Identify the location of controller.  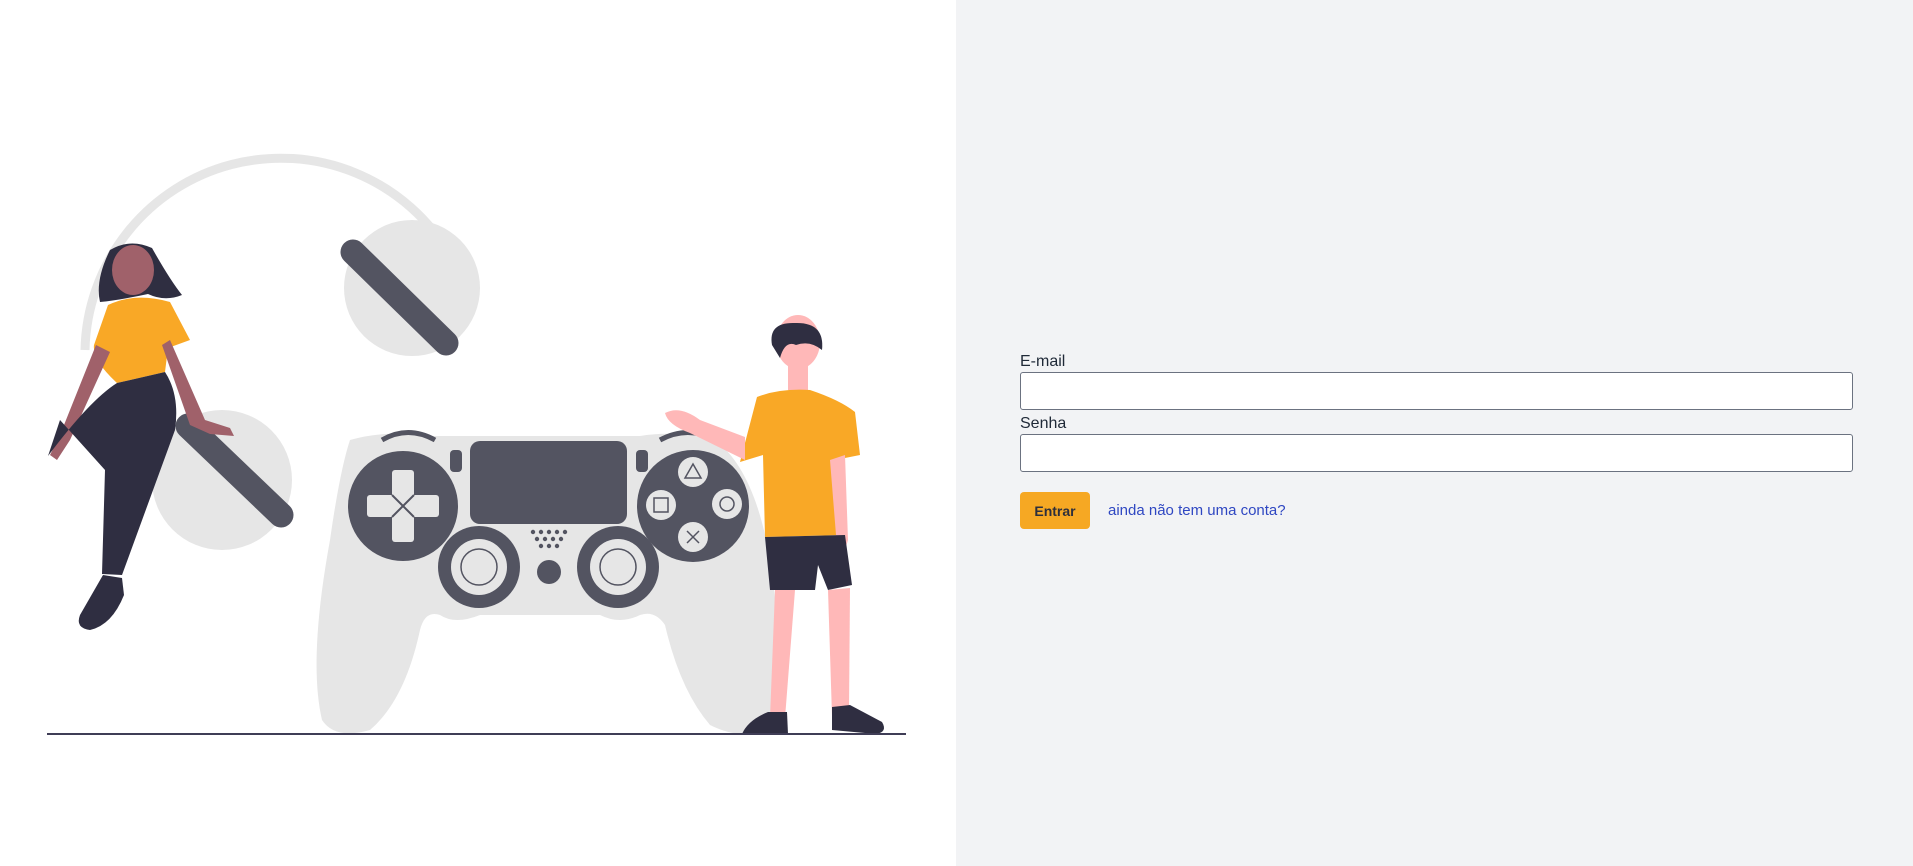
(547, 582).